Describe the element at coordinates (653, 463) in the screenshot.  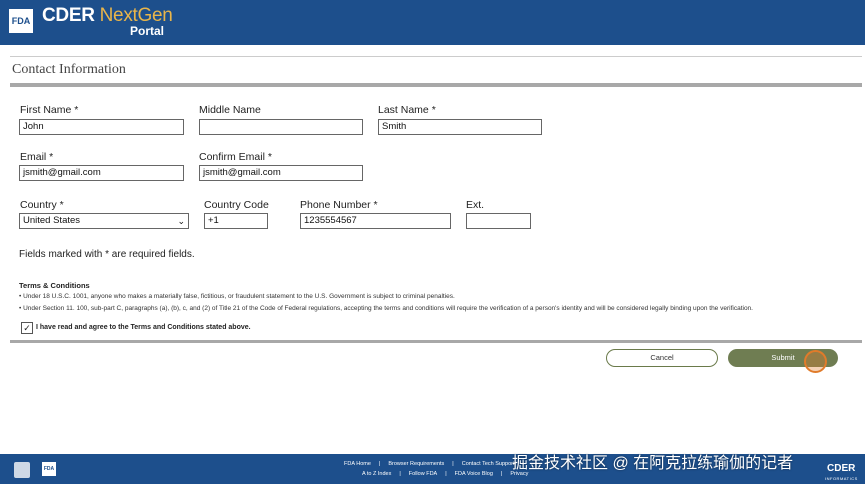
I see `watermark: 掘金技术社区 @ 在阿克拉练瑜伽的记者` at that location.